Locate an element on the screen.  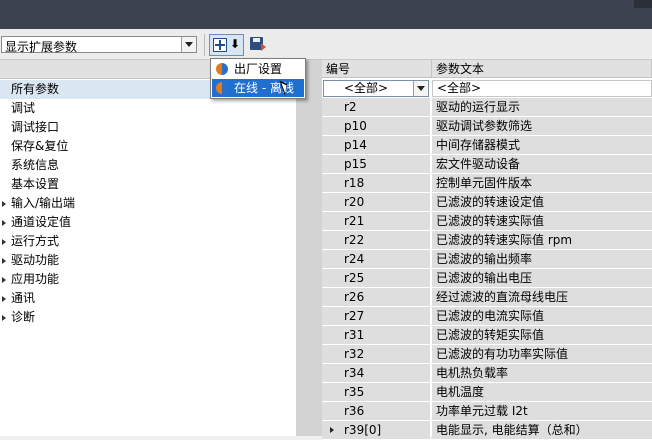
title-bar-edge is located at coordinates (643, 4).